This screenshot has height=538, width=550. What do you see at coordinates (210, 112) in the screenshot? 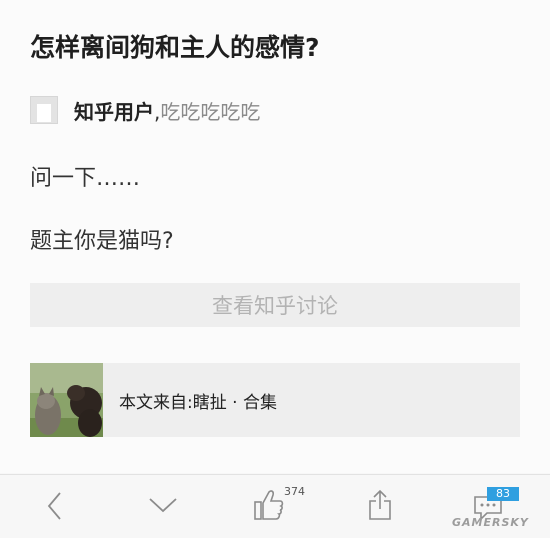
I see `author-bio: 吃吃吃吃吃` at bounding box center [210, 112].